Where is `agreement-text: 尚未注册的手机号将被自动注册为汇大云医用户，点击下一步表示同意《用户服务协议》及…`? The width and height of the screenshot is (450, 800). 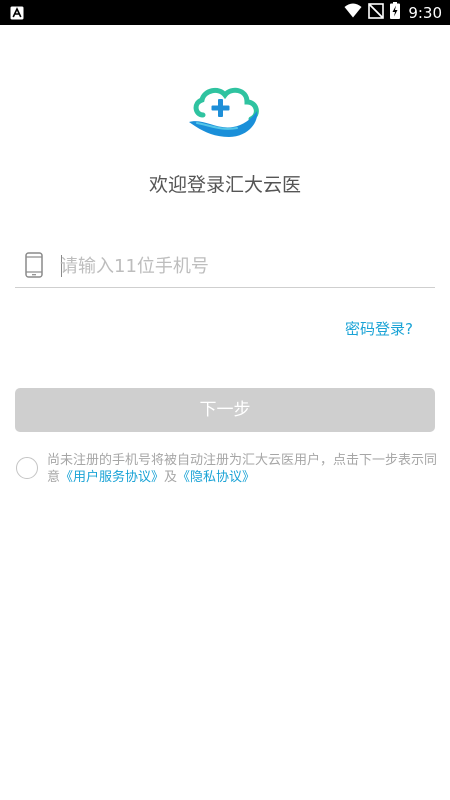
agreement-text: 尚未注册的手机号将被自动注册为汇大云医用户，点击下一步表示同意《用户服务协议》及… is located at coordinates (242, 469).